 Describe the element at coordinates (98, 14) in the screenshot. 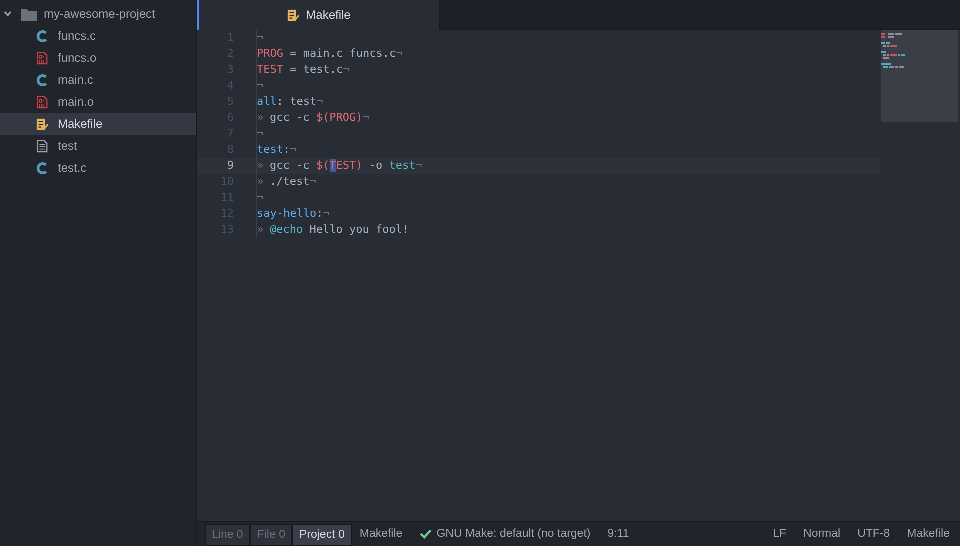

I see `tree-folder: my-awesome-project` at that location.